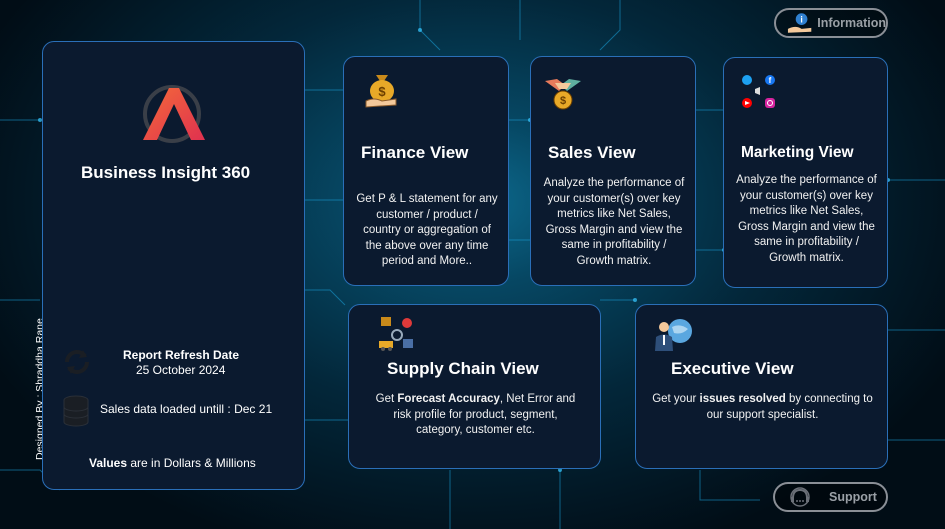 The width and height of the screenshot is (945, 529). I want to click on supply-desc-pre: Get, so click(386, 399).